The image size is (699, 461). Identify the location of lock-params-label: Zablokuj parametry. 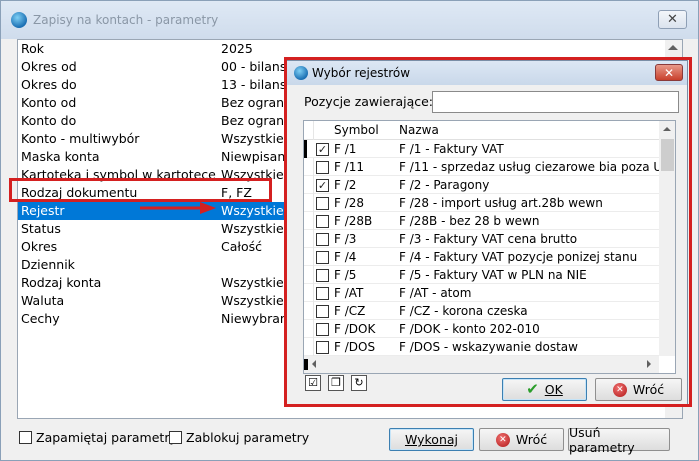
(248, 437).